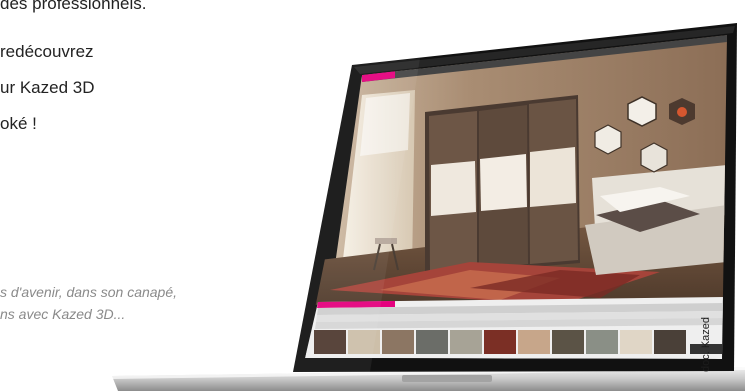  I want to click on photo-credit: doc. Kazed, so click(706, 344).